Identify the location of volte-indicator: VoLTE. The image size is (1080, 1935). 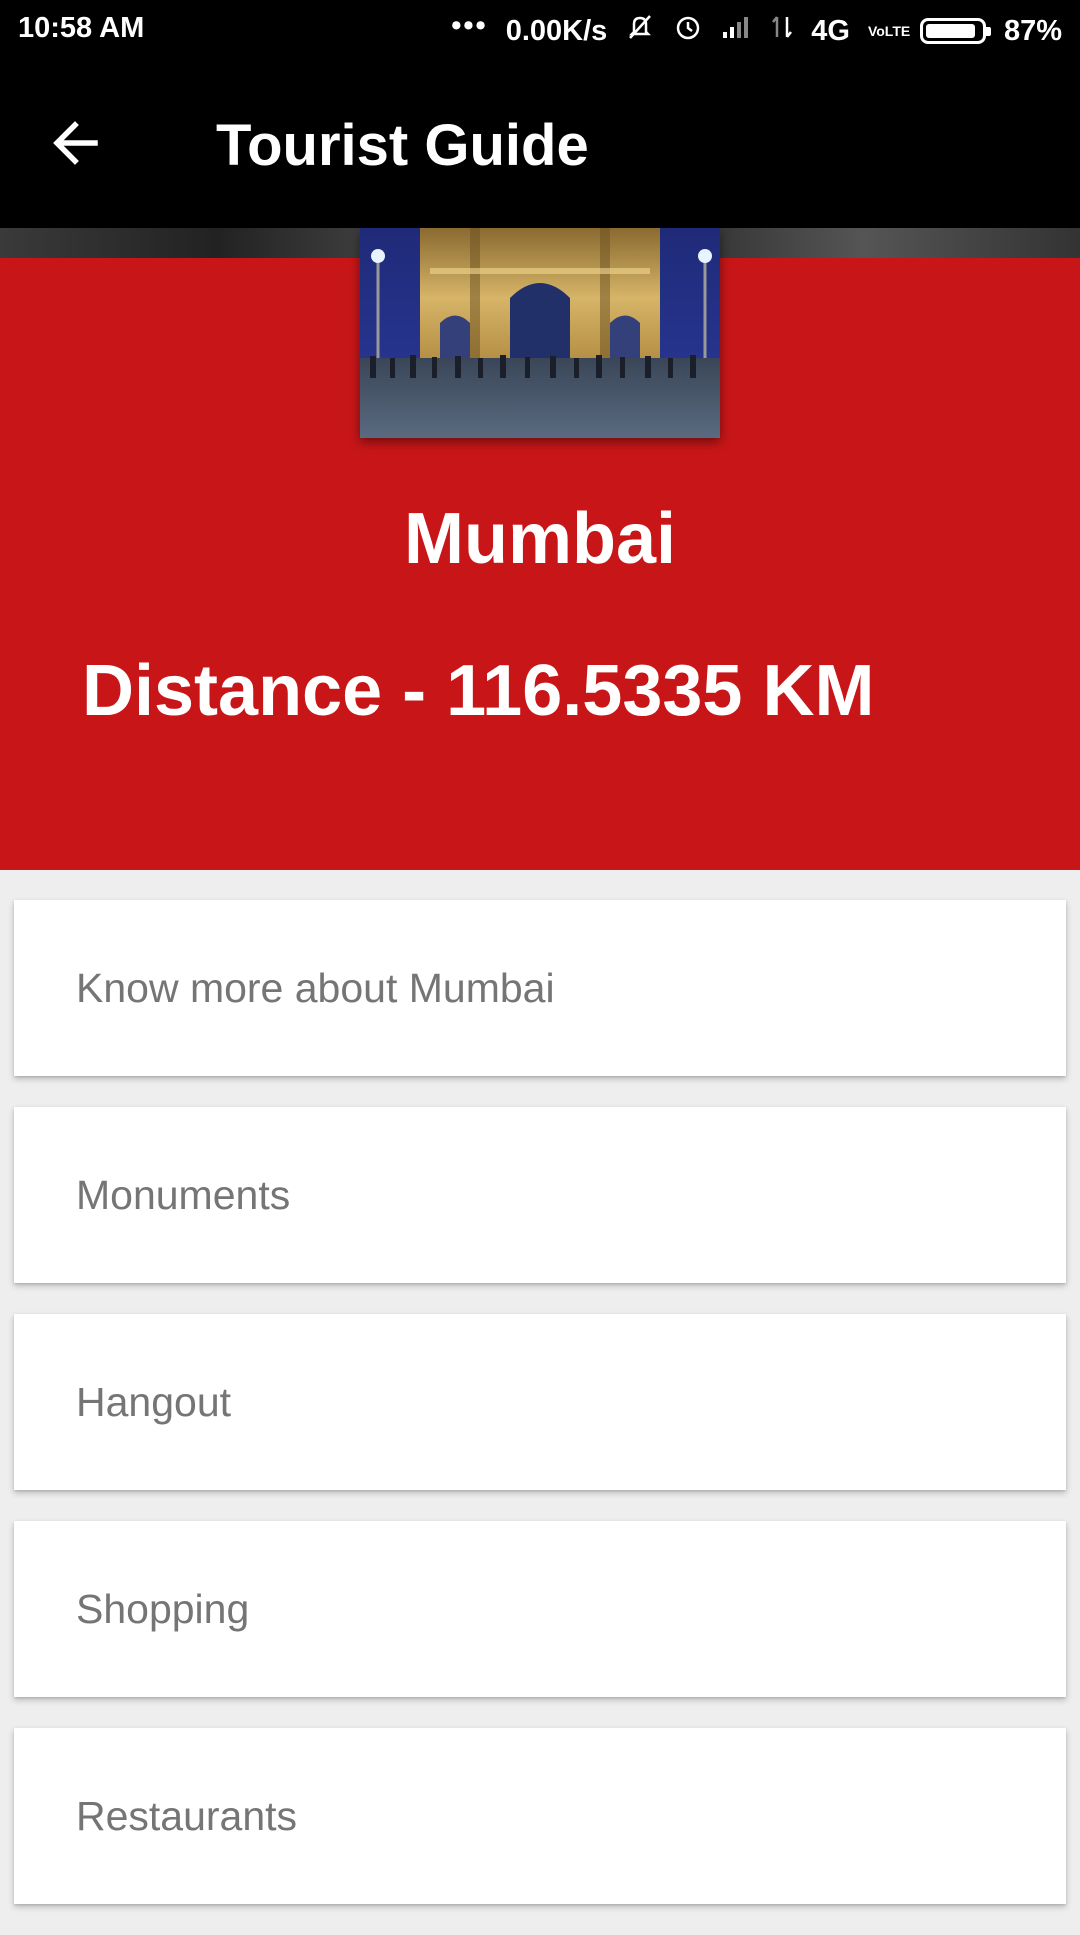
(889, 31).